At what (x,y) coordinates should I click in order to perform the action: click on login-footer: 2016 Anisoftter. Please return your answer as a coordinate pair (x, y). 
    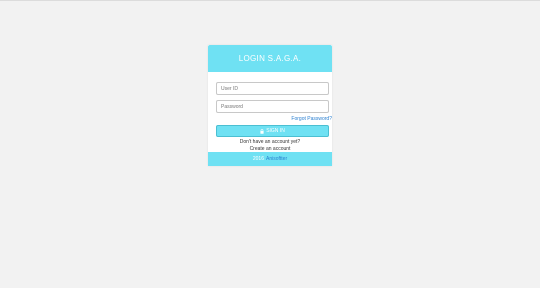
    Looking at the image, I should click on (270, 159).